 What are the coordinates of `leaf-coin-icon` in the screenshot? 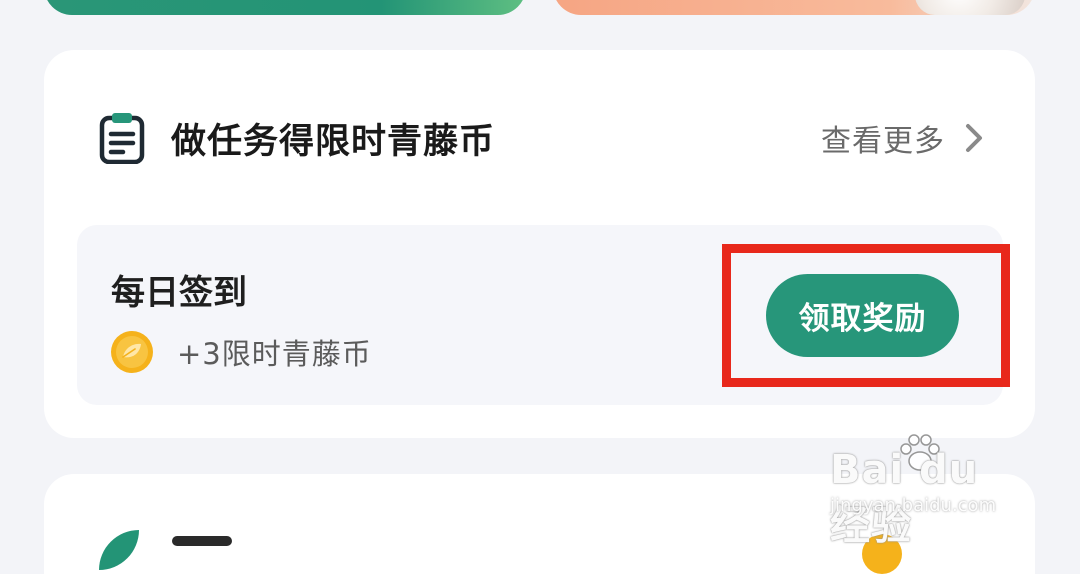 It's located at (132, 352).